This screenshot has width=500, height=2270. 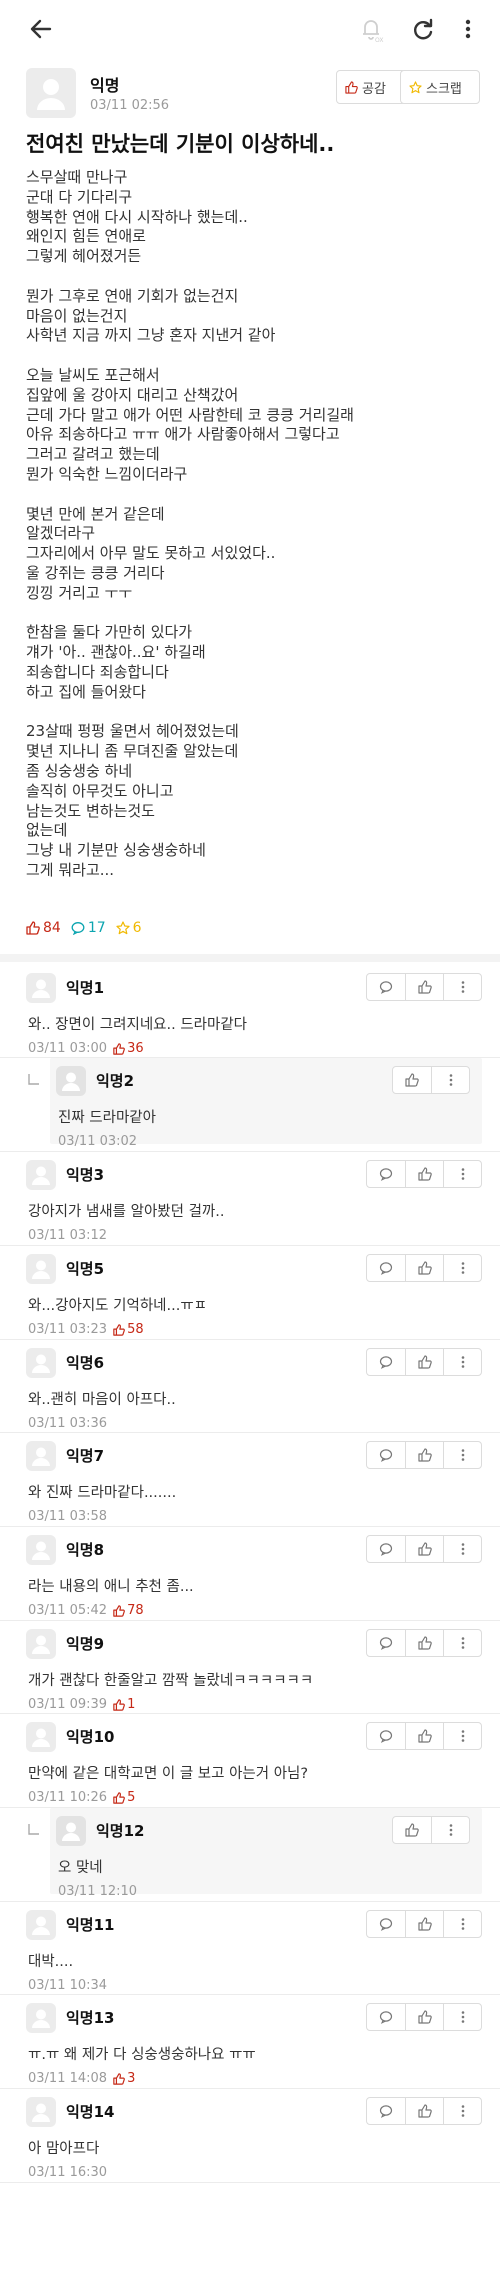 What do you see at coordinates (80, 1868) in the screenshot?
I see `comment-text: 오 맞네` at bounding box center [80, 1868].